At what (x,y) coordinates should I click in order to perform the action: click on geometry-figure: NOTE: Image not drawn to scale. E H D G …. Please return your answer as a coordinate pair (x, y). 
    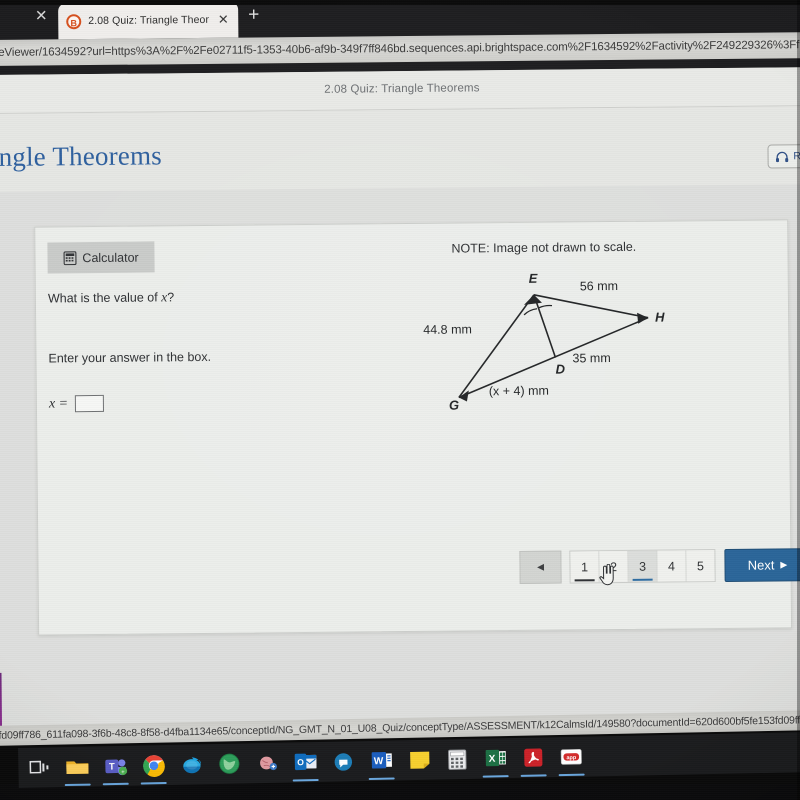
    Looking at the image, I should click on (577, 336).